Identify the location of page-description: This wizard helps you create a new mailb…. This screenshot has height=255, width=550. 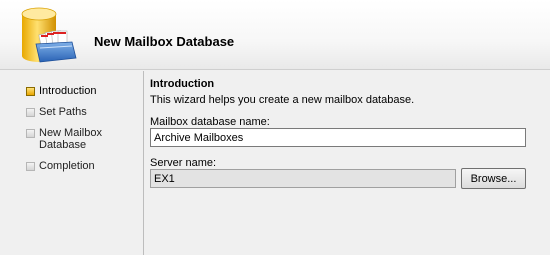
(282, 100).